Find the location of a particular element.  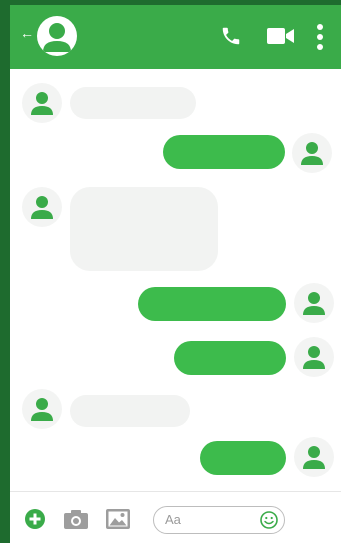

message-composer: Aa is located at coordinates (175, 517).